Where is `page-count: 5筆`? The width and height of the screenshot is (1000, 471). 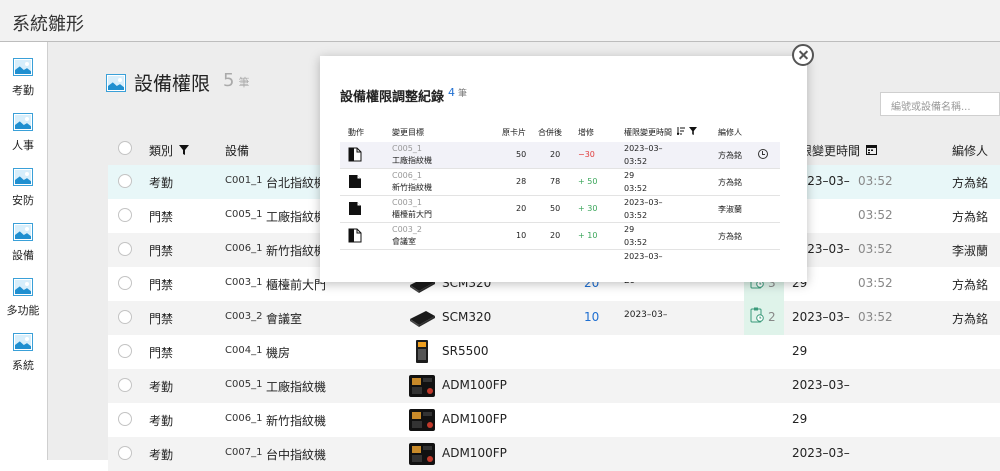 page-count: 5筆 is located at coordinates (236, 80).